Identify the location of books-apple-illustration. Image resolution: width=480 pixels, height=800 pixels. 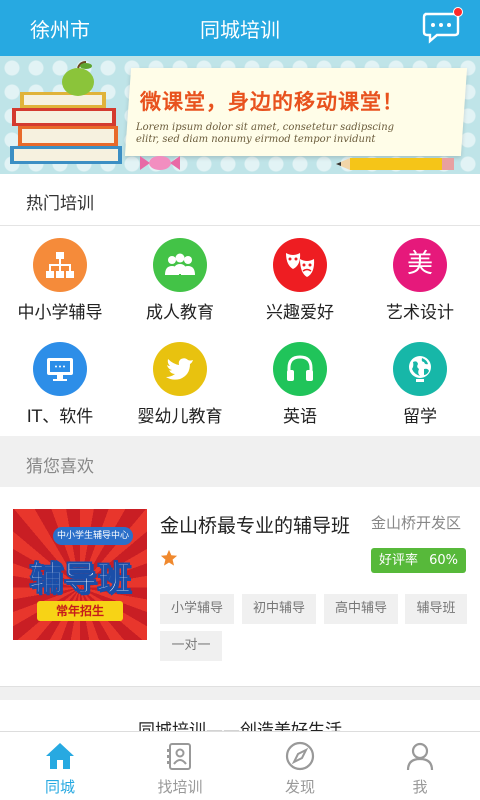
(66, 112).